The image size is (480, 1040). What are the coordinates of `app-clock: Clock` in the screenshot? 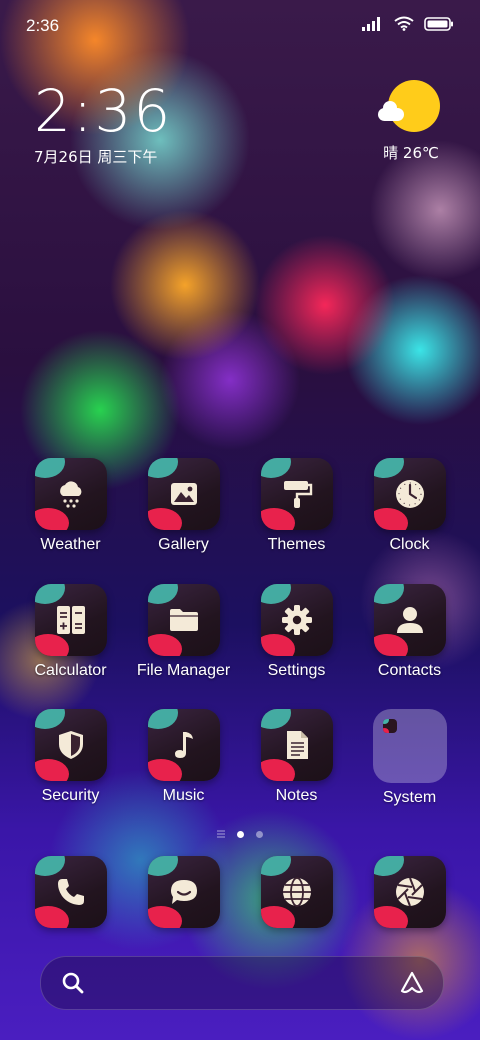 It's located at (409, 506).